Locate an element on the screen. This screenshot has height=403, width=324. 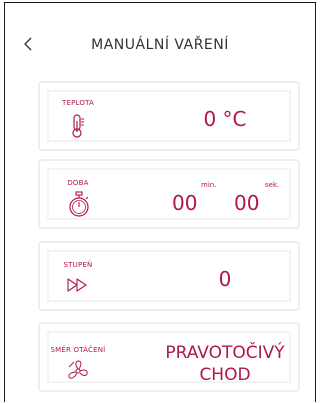
chevron-left-icon is located at coordinates (28, 44).